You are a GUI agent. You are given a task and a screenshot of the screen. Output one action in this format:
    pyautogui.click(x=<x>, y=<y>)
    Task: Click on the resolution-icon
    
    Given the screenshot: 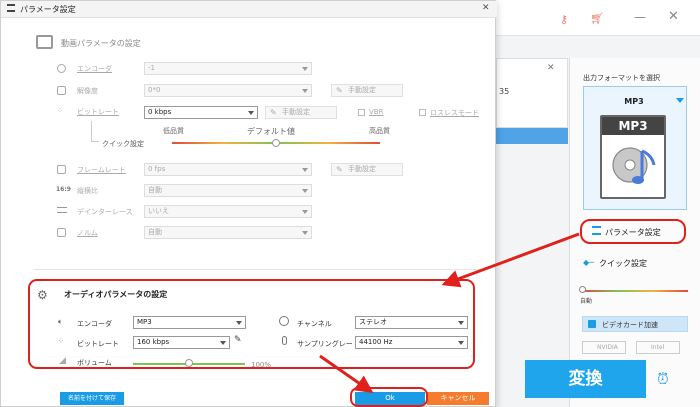 What is the action you would take?
    pyautogui.click(x=61, y=90)
    